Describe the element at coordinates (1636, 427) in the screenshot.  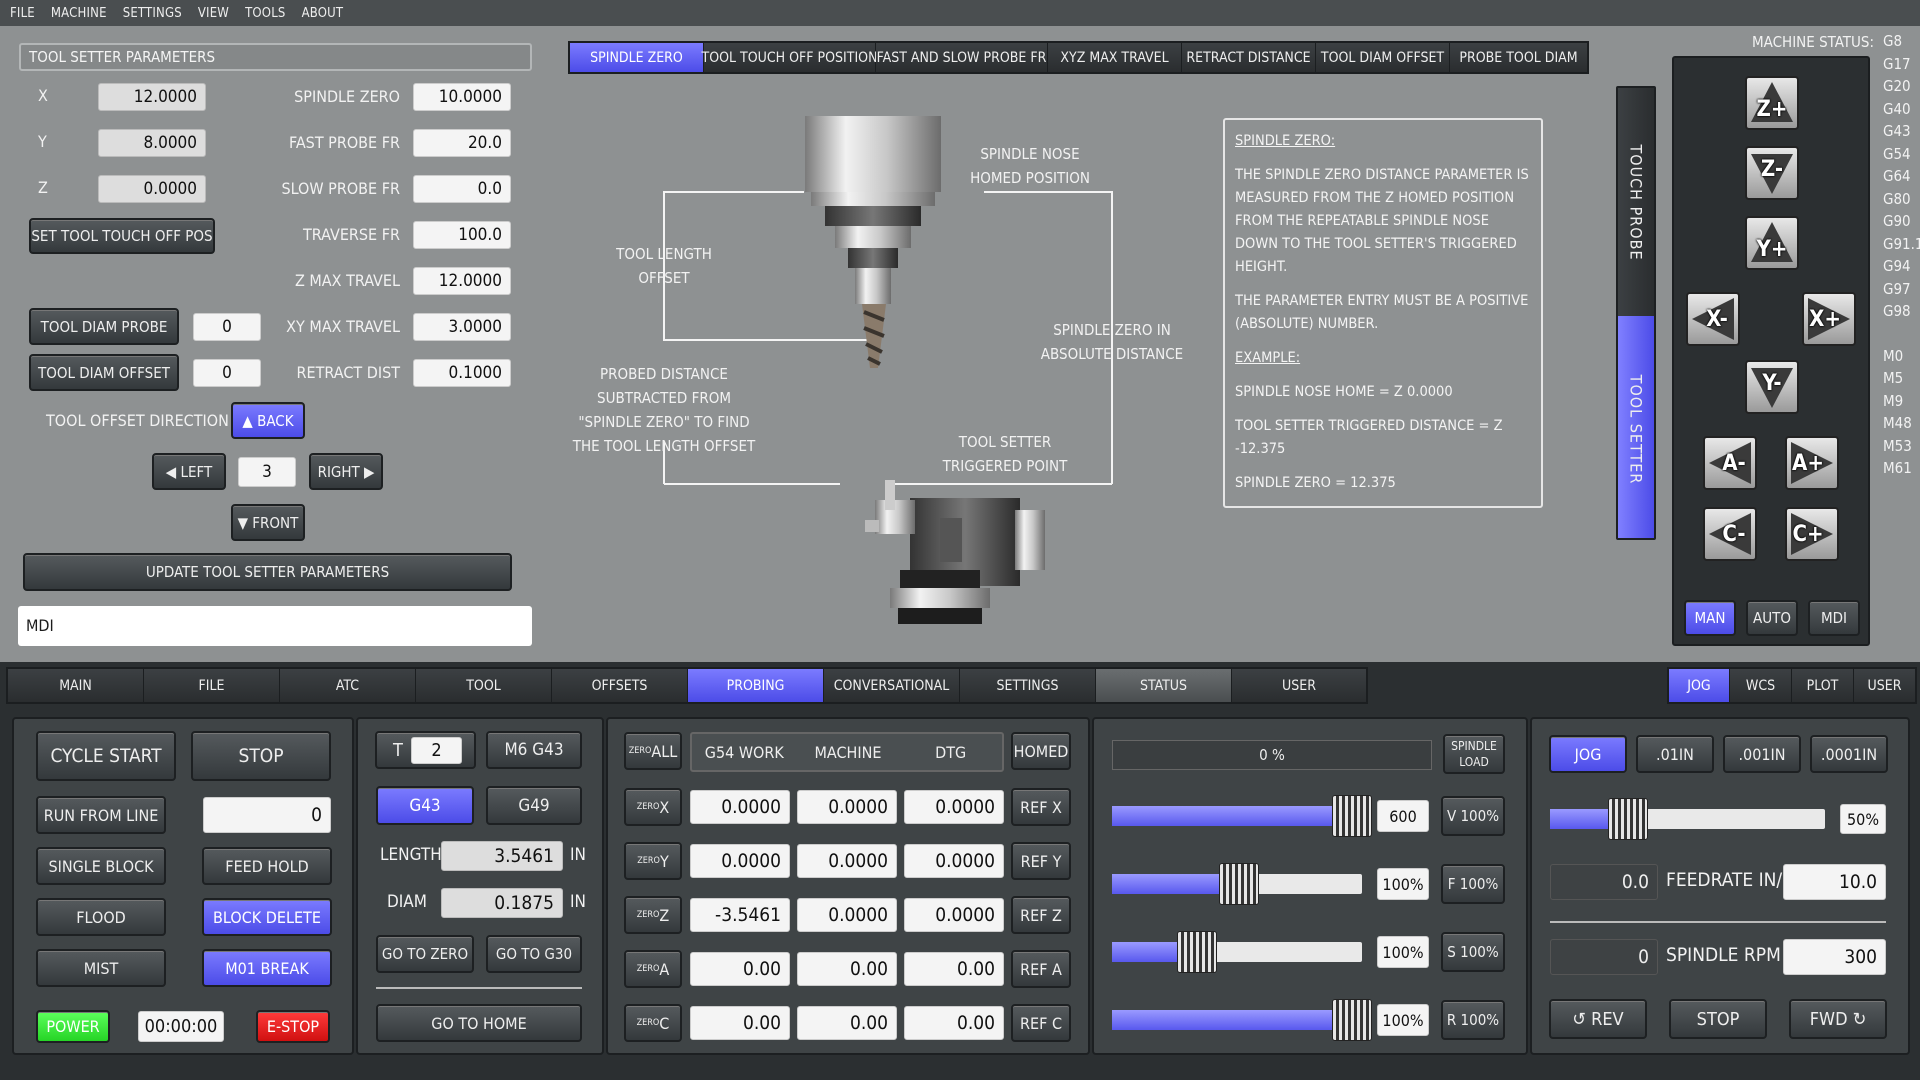
I see `tab-tool-setter: TOOL SETTER` at that location.